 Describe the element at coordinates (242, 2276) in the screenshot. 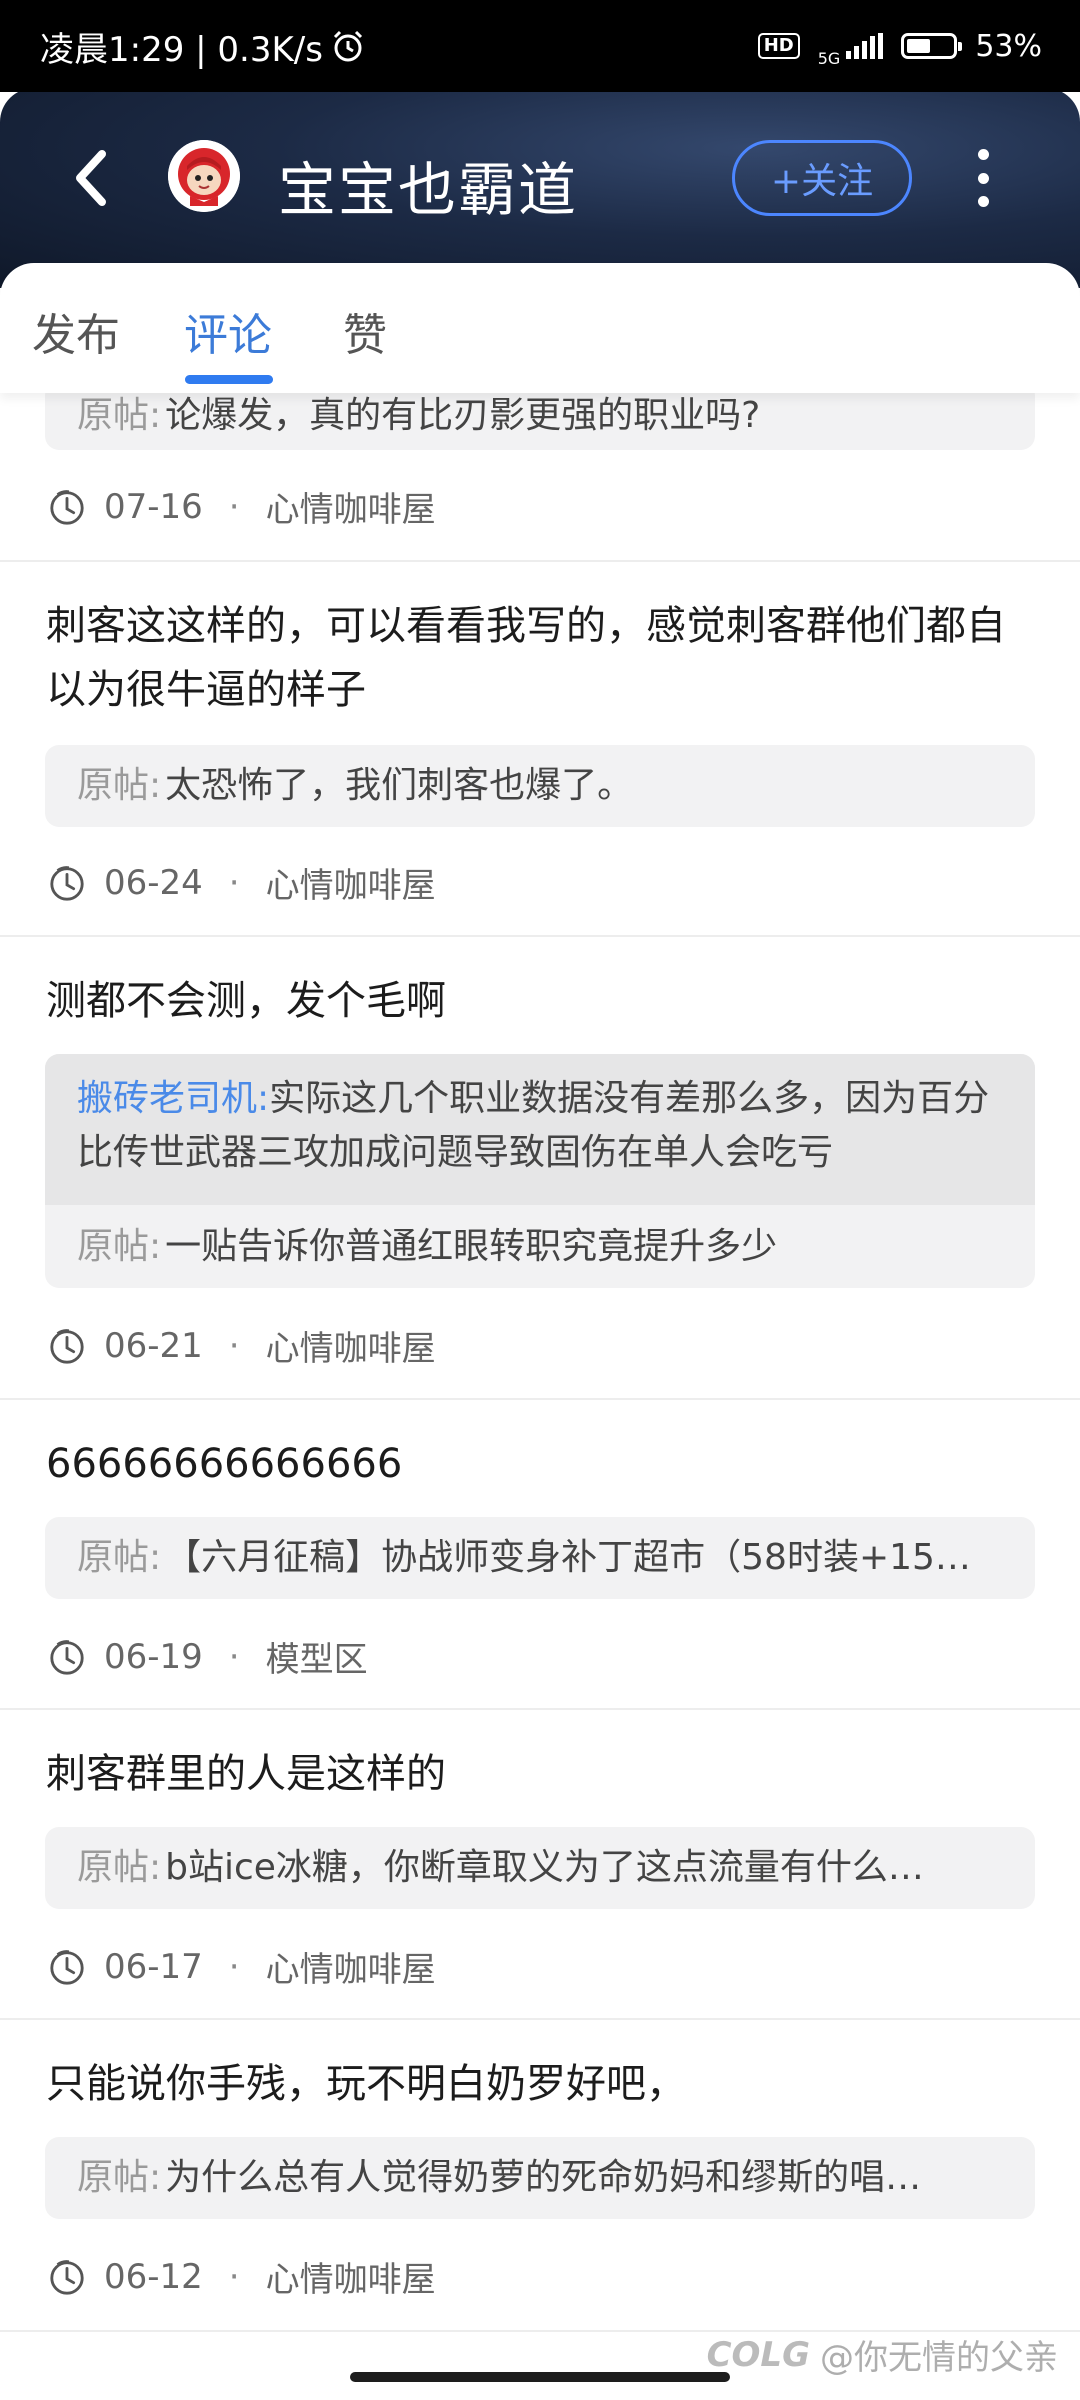

I see `item-meta: 06-12 · 心情咖啡屋` at that location.